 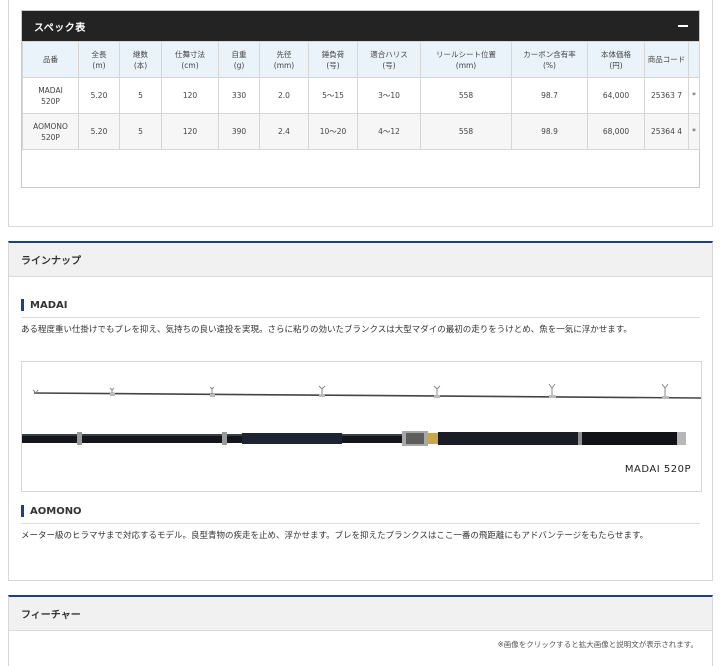 What do you see at coordinates (333, 95) in the screenshot?
I see `cell: 5～15` at bounding box center [333, 95].